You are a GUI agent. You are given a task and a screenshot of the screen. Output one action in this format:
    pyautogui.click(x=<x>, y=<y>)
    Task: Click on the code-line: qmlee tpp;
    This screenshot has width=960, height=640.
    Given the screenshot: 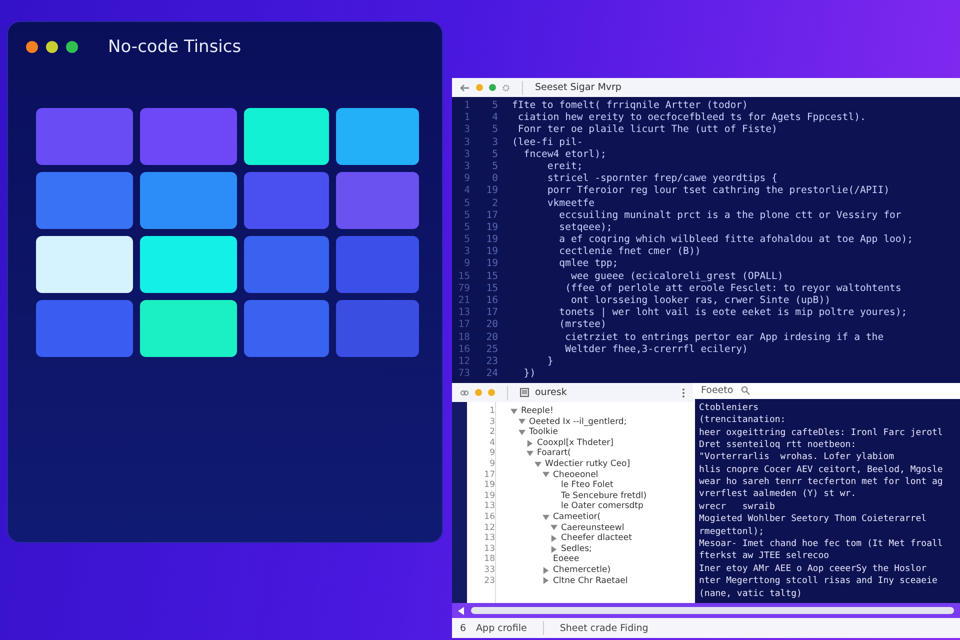 What is the action you would take?
    pyautogui.click(x=588, y=264)
    